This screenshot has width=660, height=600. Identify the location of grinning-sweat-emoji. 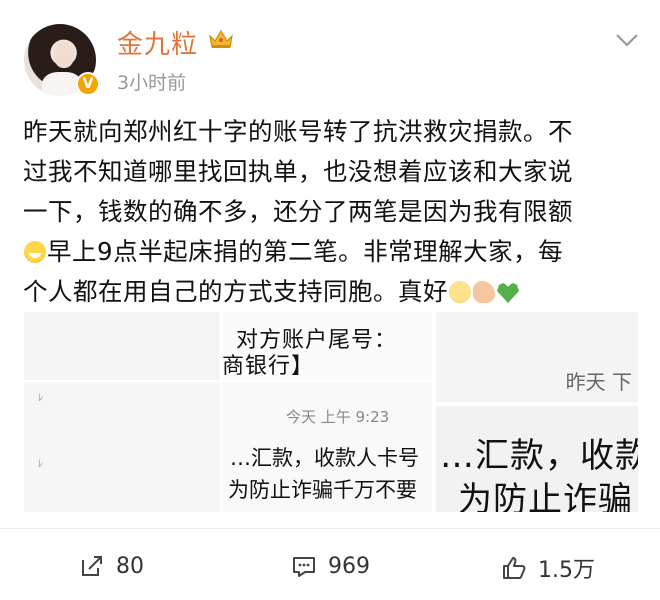
(35, 252).